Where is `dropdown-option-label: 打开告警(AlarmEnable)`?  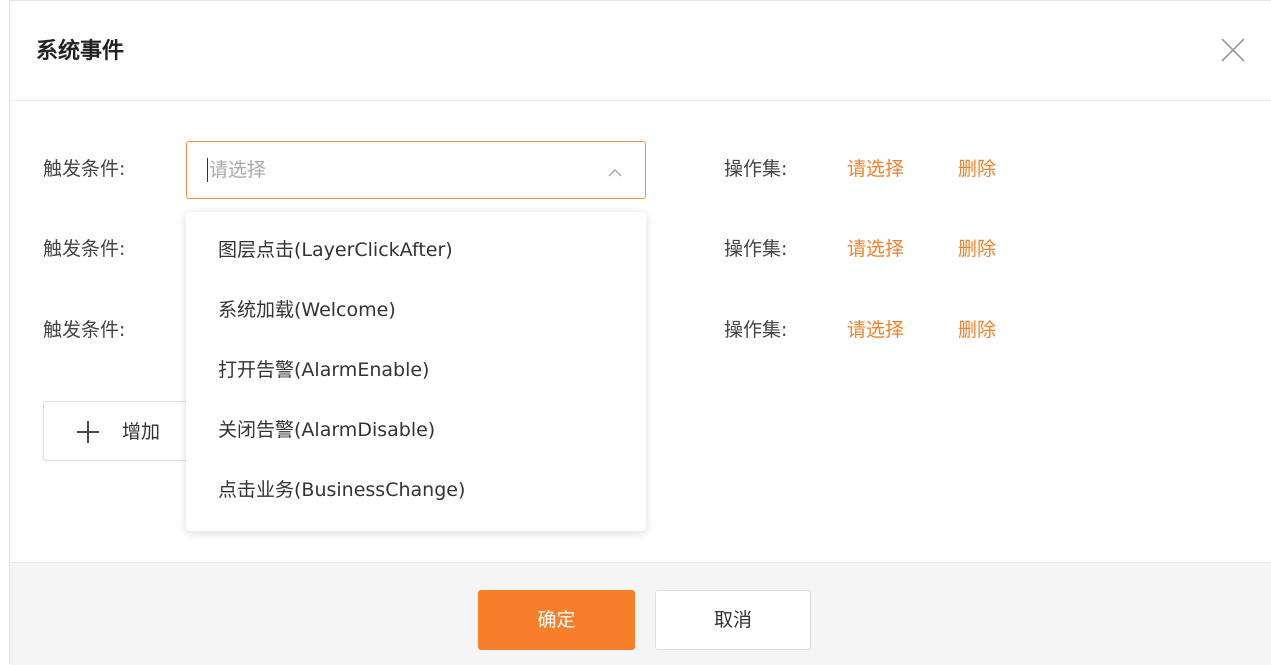
dropdown-option-label: 打开告警(AlarmEnable) is located at coordinates (324, 370).